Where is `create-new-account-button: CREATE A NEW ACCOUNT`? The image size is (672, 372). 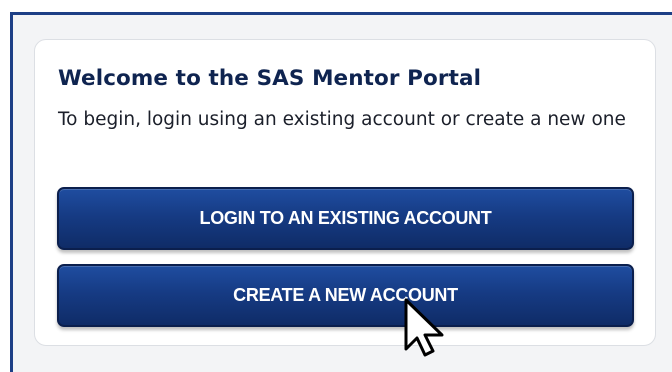
create-new-account-button: CREATE A NEW ACCOUNT is located at coordinates (345, 295).